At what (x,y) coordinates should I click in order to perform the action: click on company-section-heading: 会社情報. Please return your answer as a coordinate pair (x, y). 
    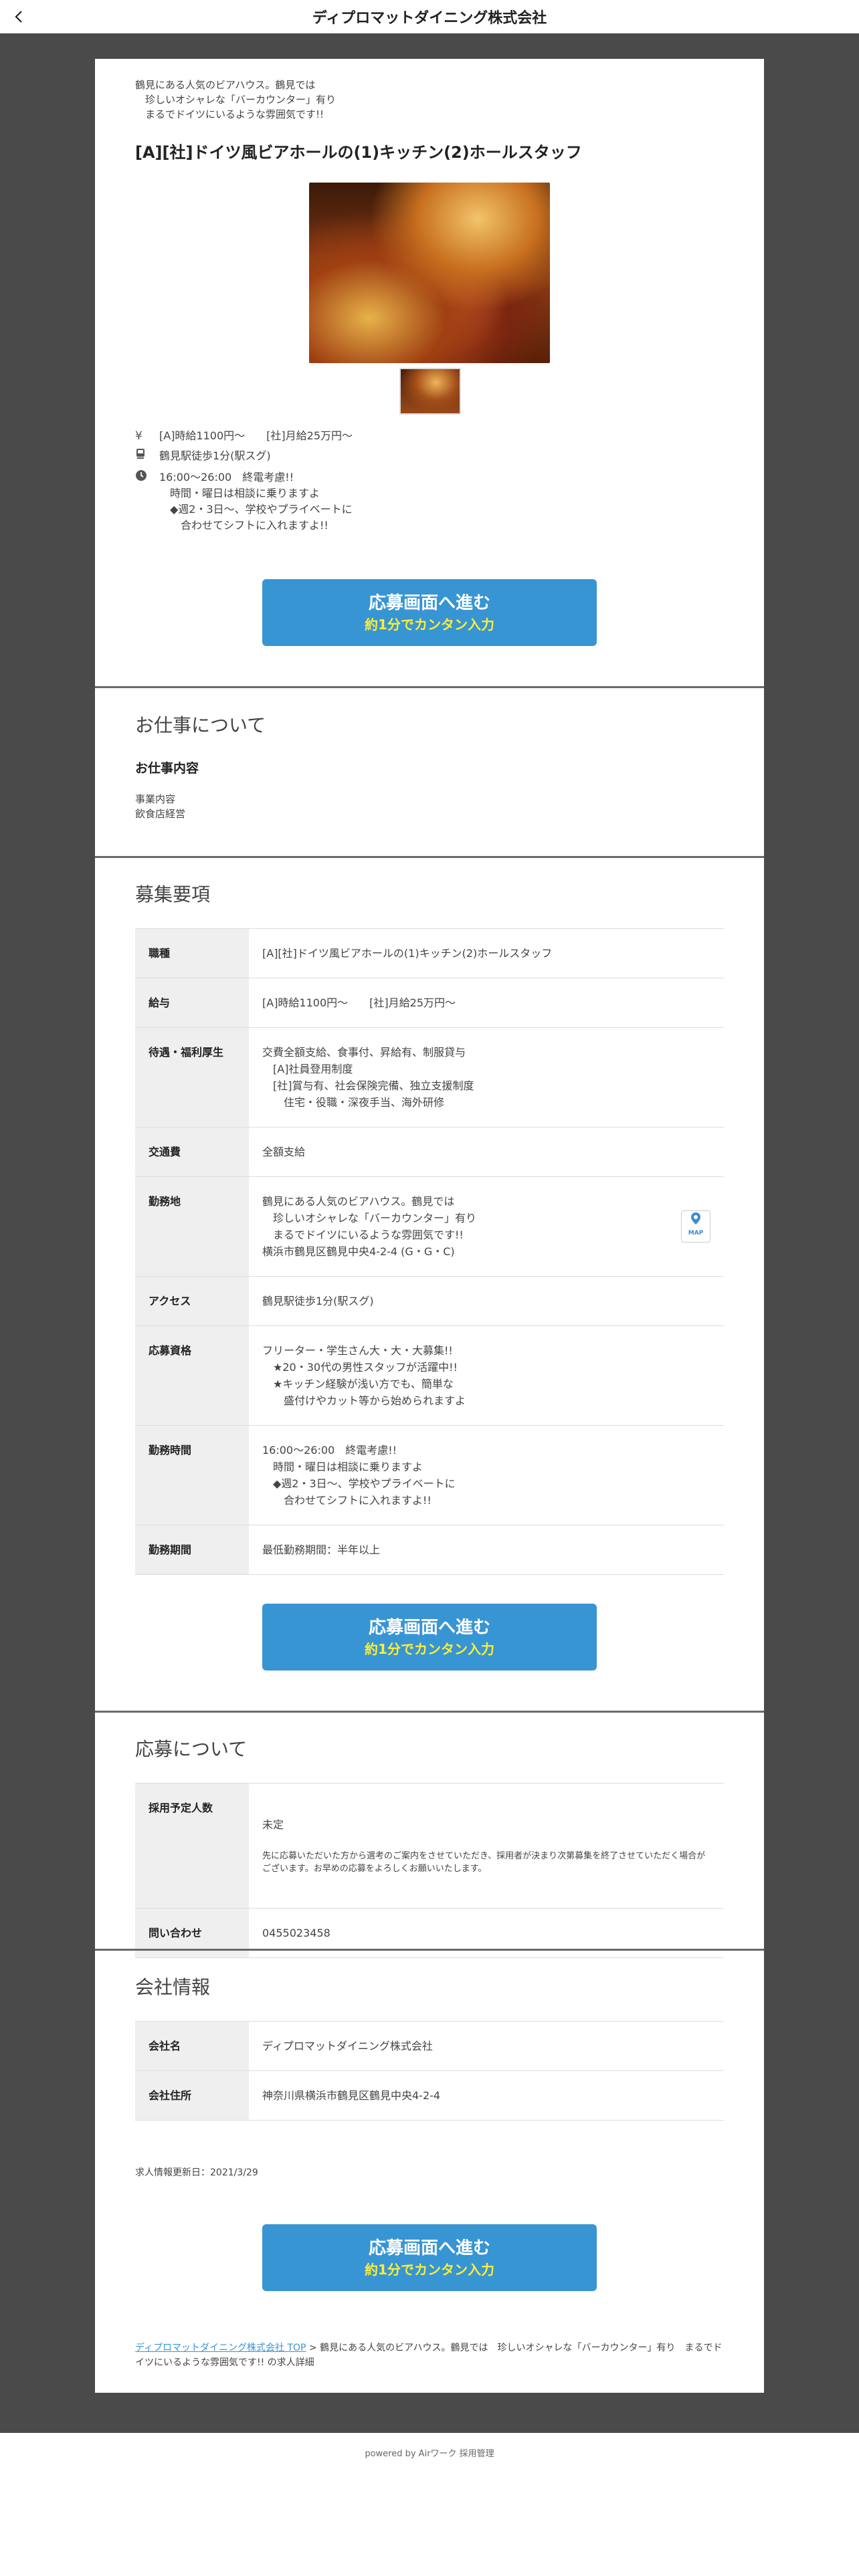
    Looking at the image, I should click on (173, 1987).